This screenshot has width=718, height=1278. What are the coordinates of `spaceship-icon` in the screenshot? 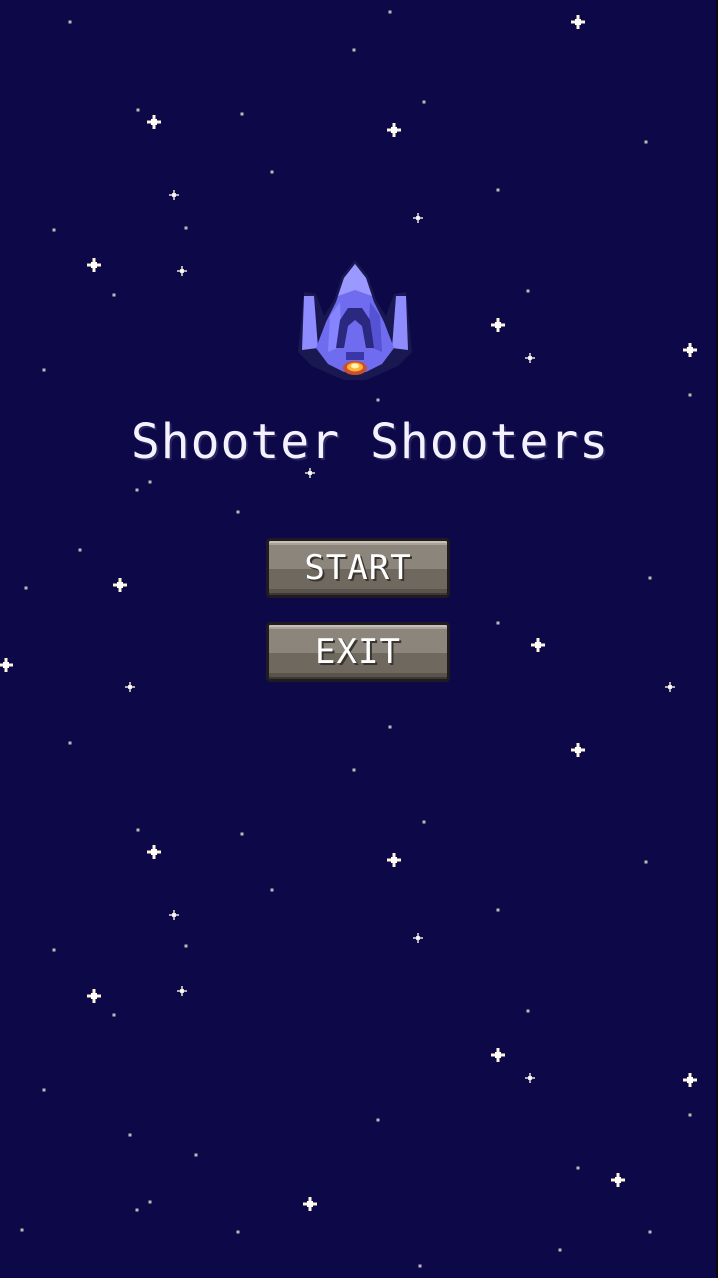 It's located at (355, 320).